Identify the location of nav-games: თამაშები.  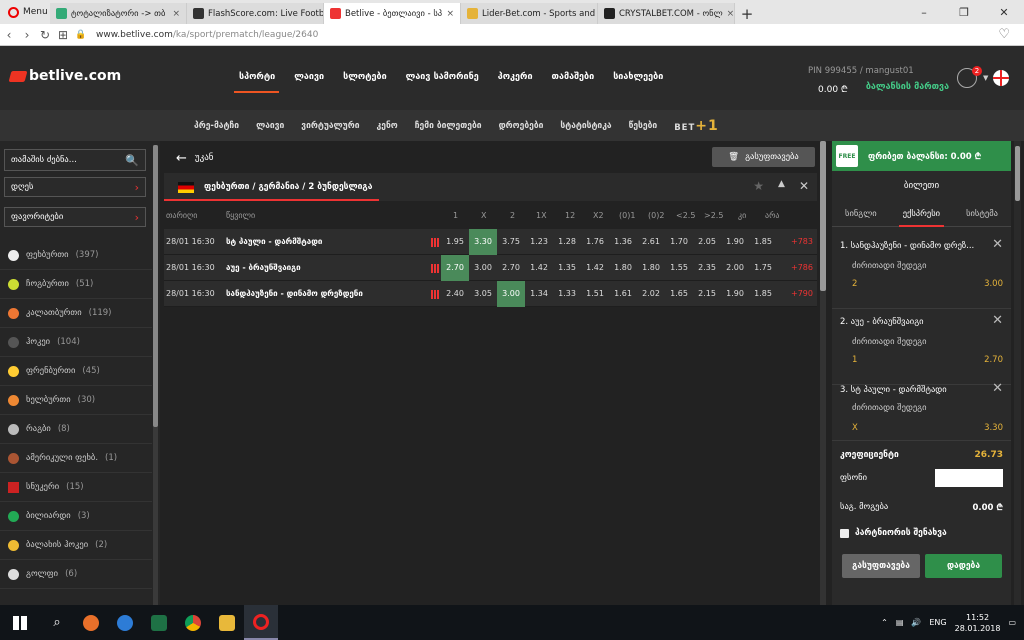
(578, 82).